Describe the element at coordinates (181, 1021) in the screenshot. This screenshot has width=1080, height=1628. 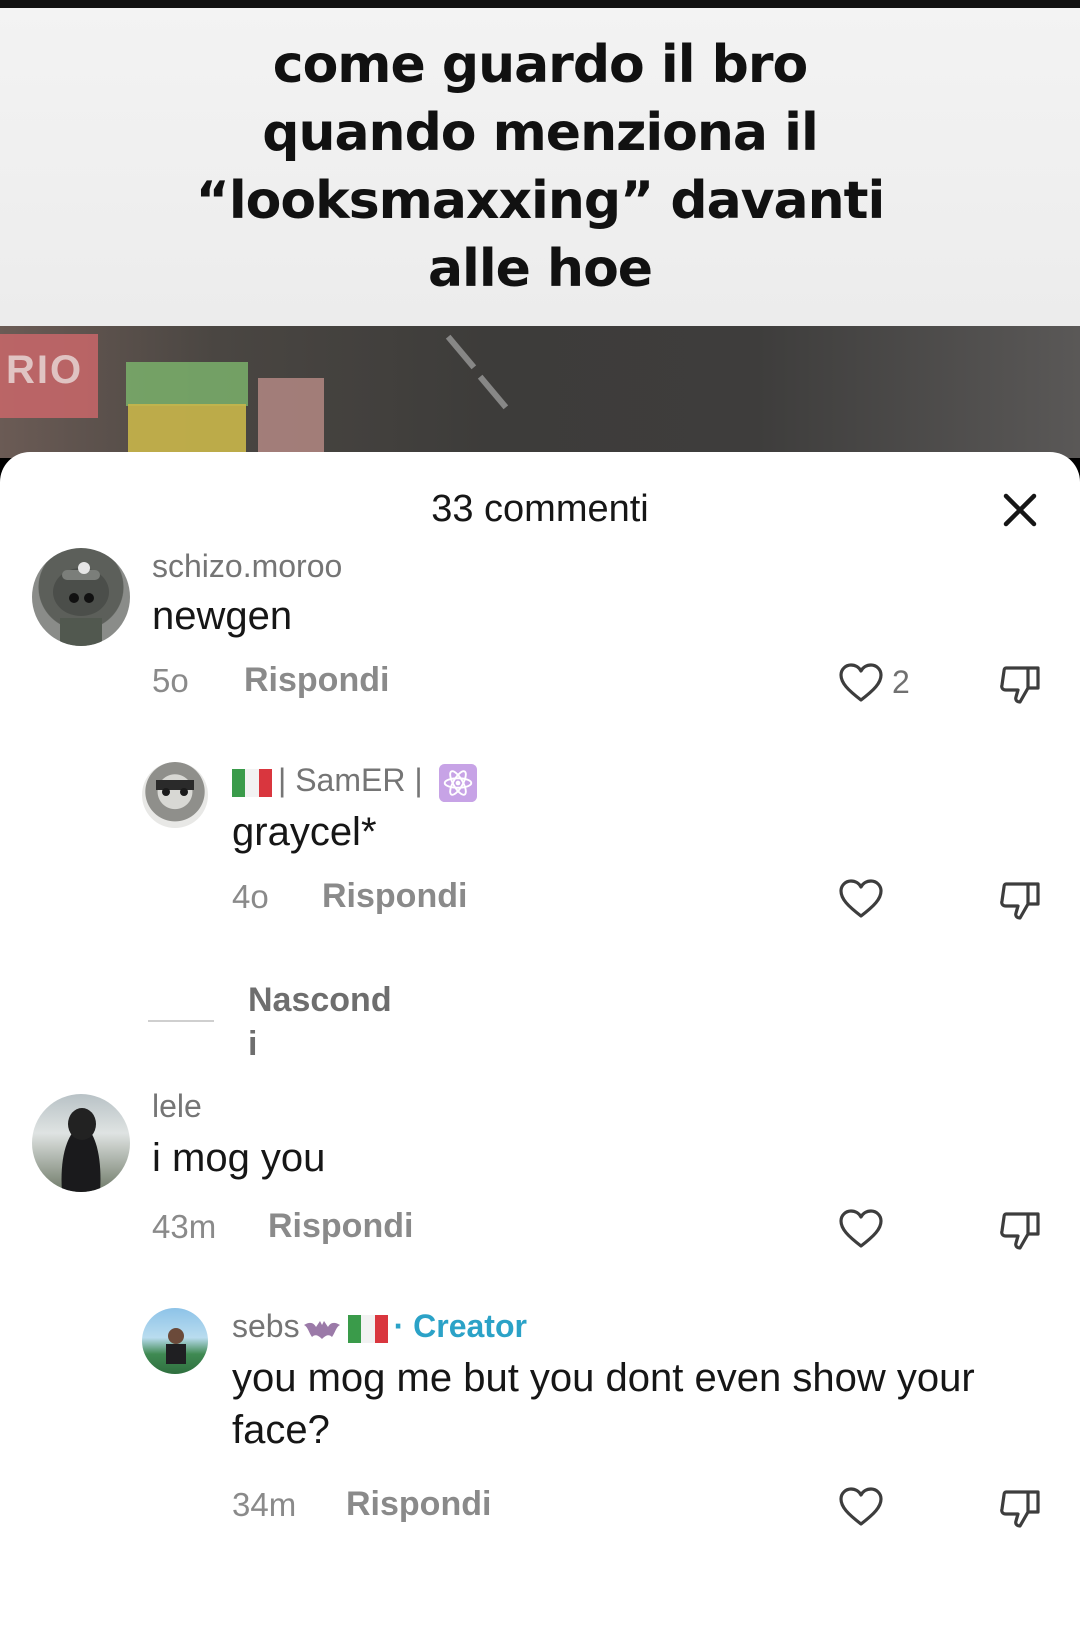
I see `hide-replies-divider` at that location.